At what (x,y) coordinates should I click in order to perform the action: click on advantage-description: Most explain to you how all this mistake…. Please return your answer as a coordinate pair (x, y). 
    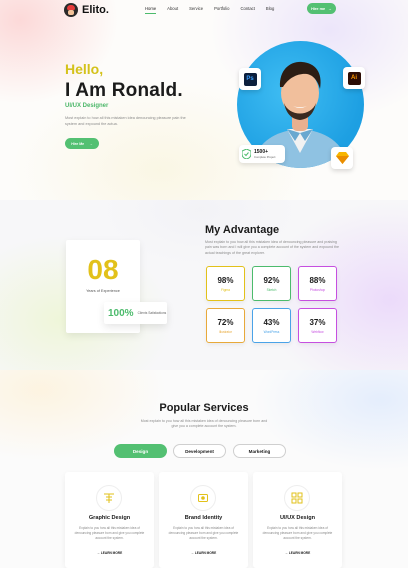
    Looking at the image, I should click on (272, 247).